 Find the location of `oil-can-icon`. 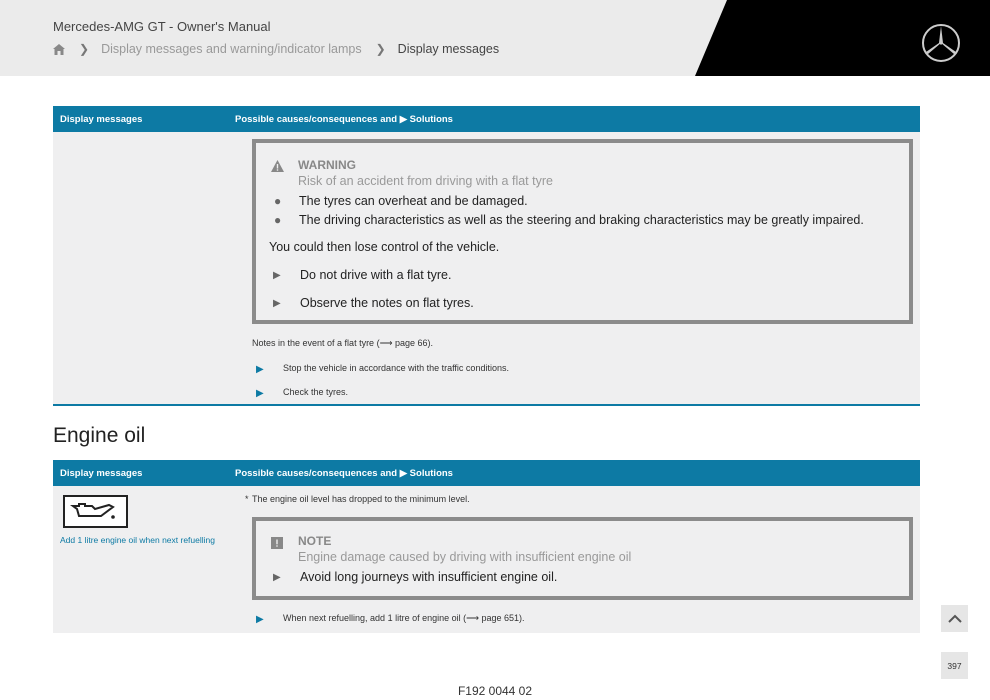

oil-can-icon is located at coordinates (95, 511).